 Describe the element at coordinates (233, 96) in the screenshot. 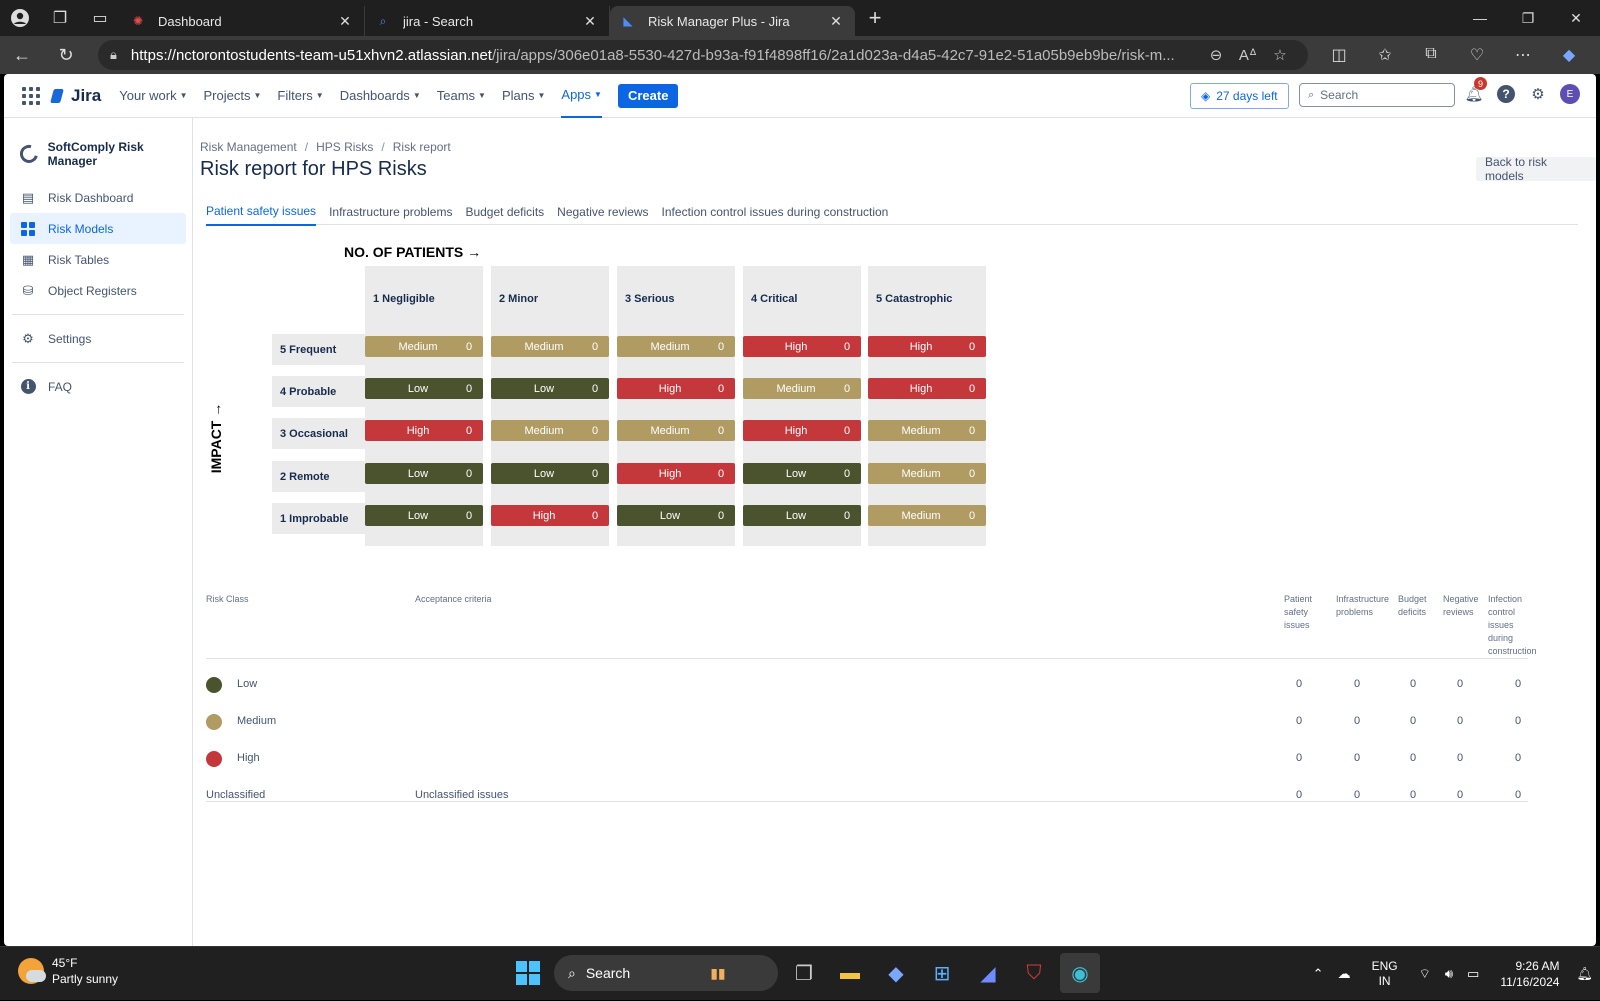

I see `menu-projects: Projects ▼` at that location.